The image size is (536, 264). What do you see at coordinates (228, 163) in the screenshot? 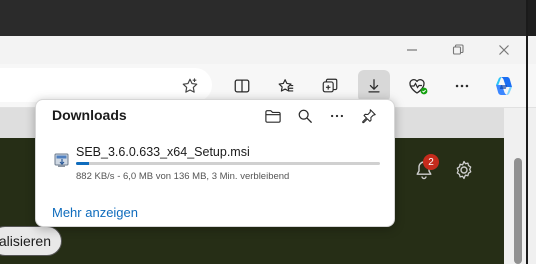
I see `download-progress-bar` at bounding box center [228, 163].